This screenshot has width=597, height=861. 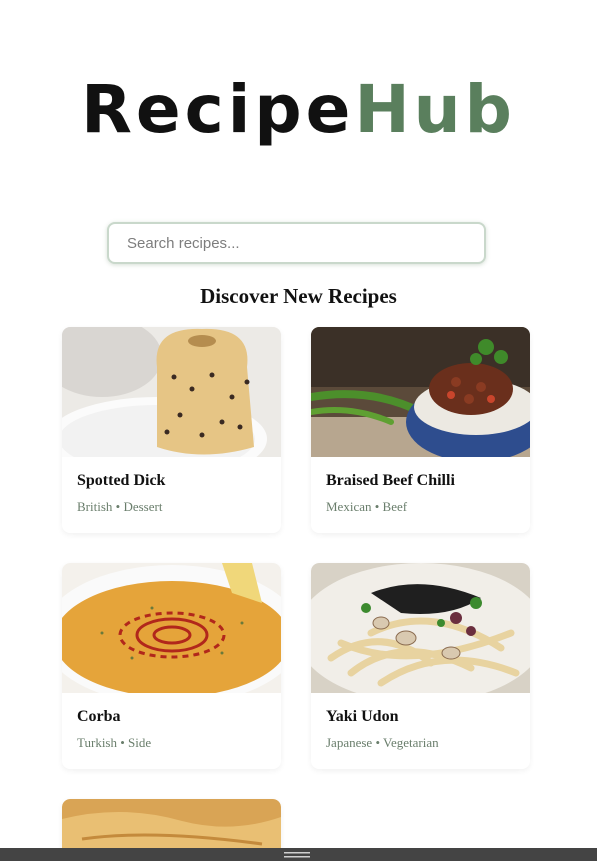 What do you see at coordinates (390, 480) in the screenshot?
I see `recipe-title: Braised Beef Chilli` at bounding box center [390, 480].